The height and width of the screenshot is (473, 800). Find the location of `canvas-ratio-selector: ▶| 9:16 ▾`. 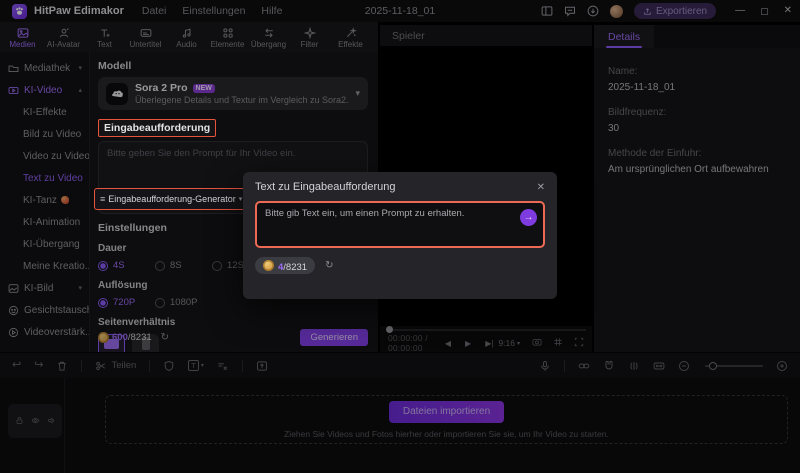

canvas-ratio-selector: ▶| 9:16 ▾ is located at coordinates (502, 343).